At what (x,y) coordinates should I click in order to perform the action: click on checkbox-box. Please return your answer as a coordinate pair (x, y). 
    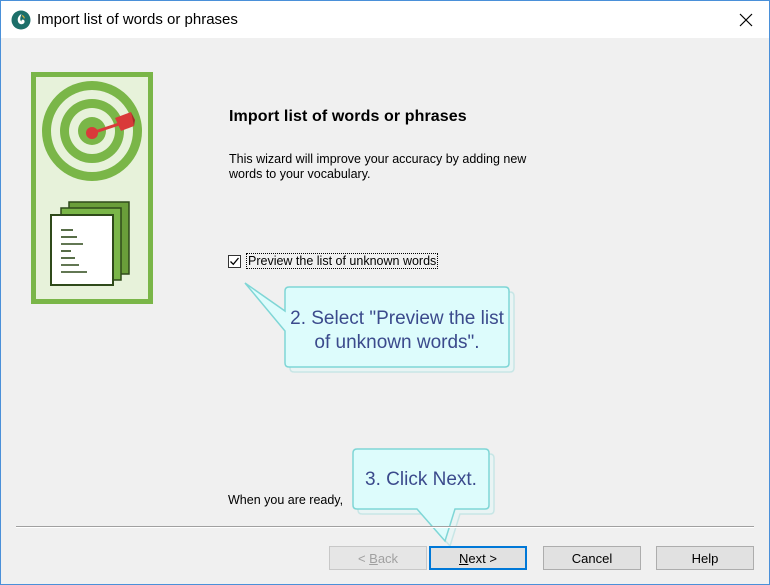
    Looking at the image, I should click on (234, 261).